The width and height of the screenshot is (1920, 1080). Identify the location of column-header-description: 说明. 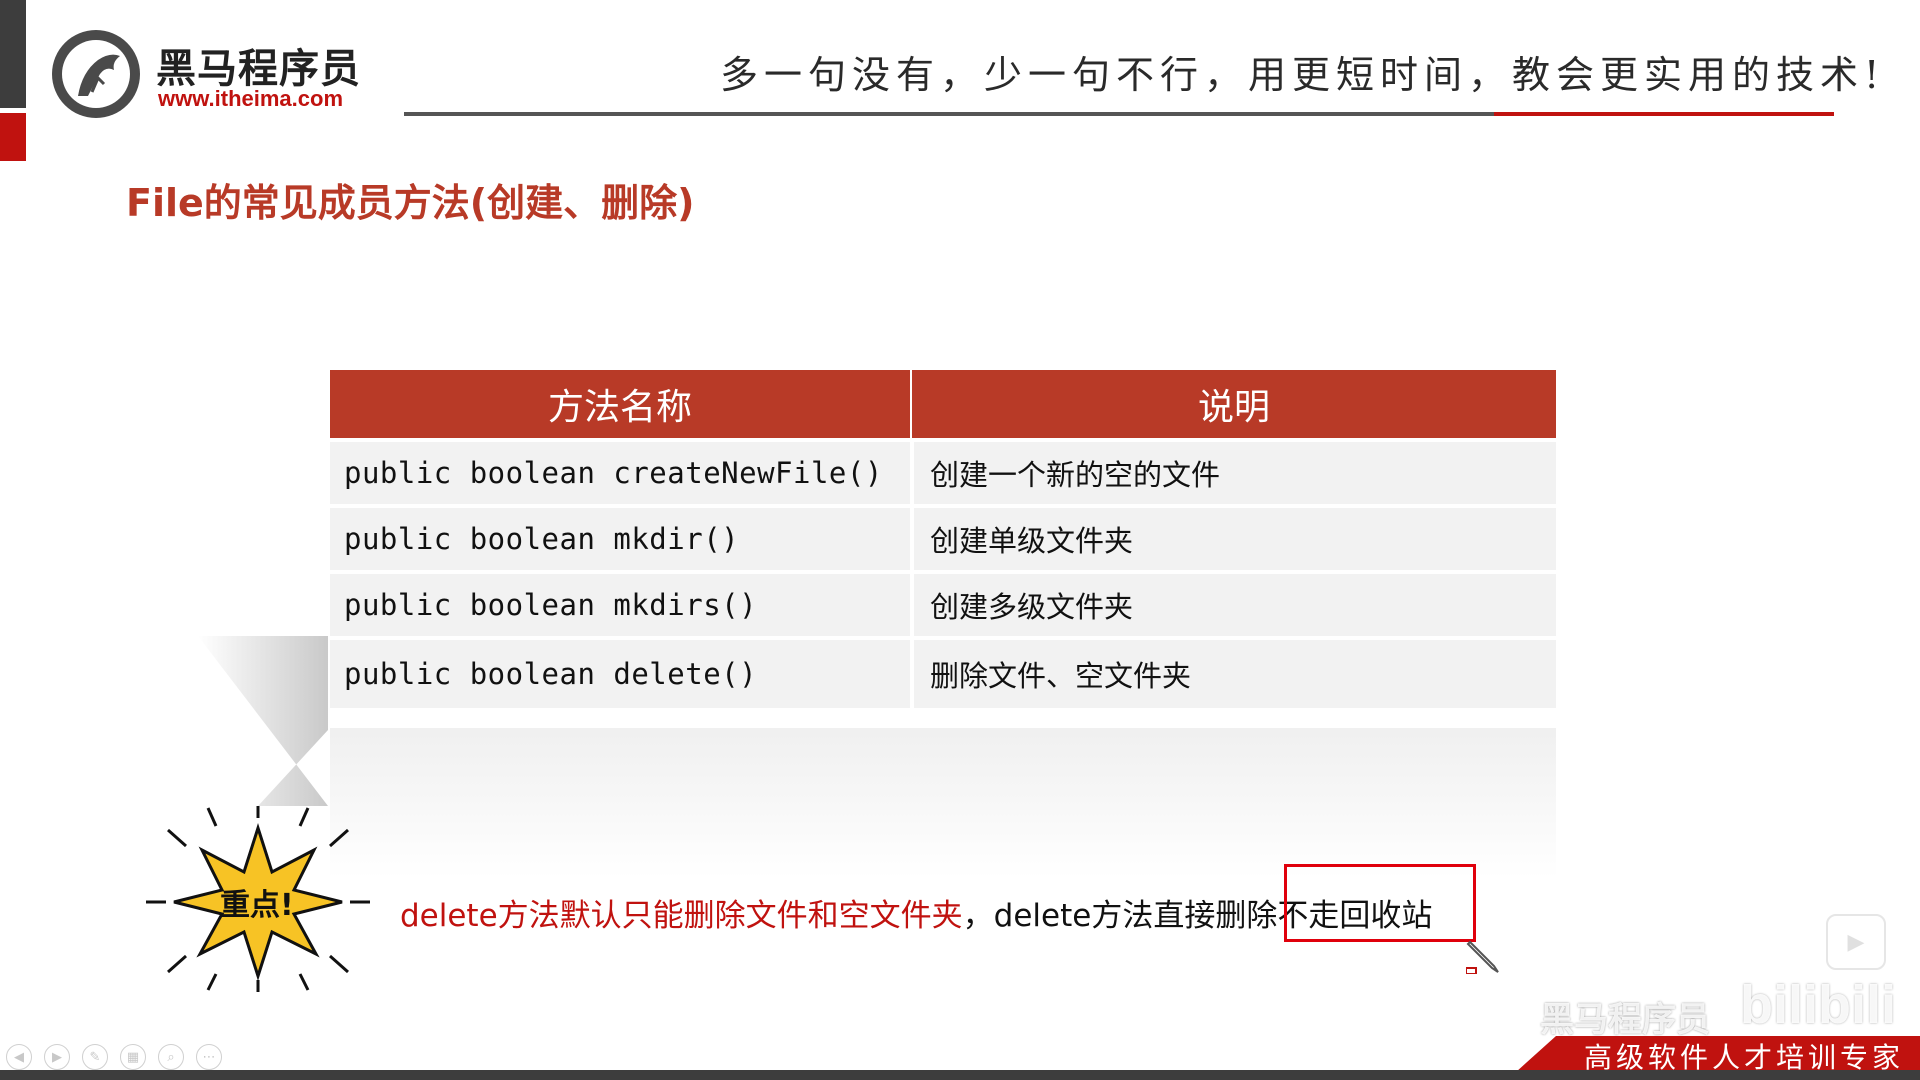
(1234, 404).